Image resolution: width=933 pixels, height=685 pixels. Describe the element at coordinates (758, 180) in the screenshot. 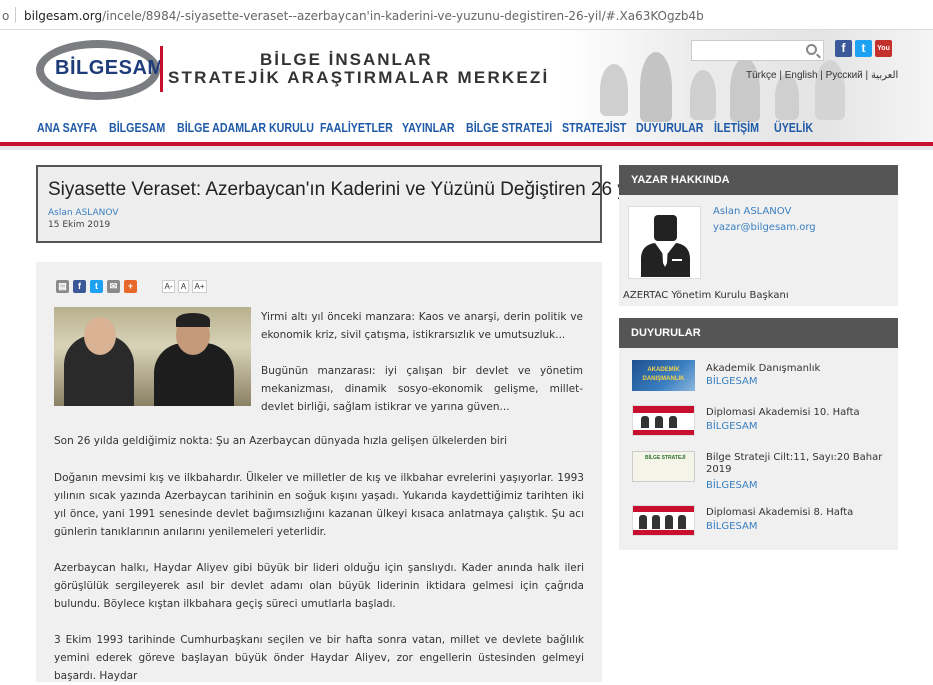

I see `author-panel-header: YAZAR HAKKINDA` at that location.